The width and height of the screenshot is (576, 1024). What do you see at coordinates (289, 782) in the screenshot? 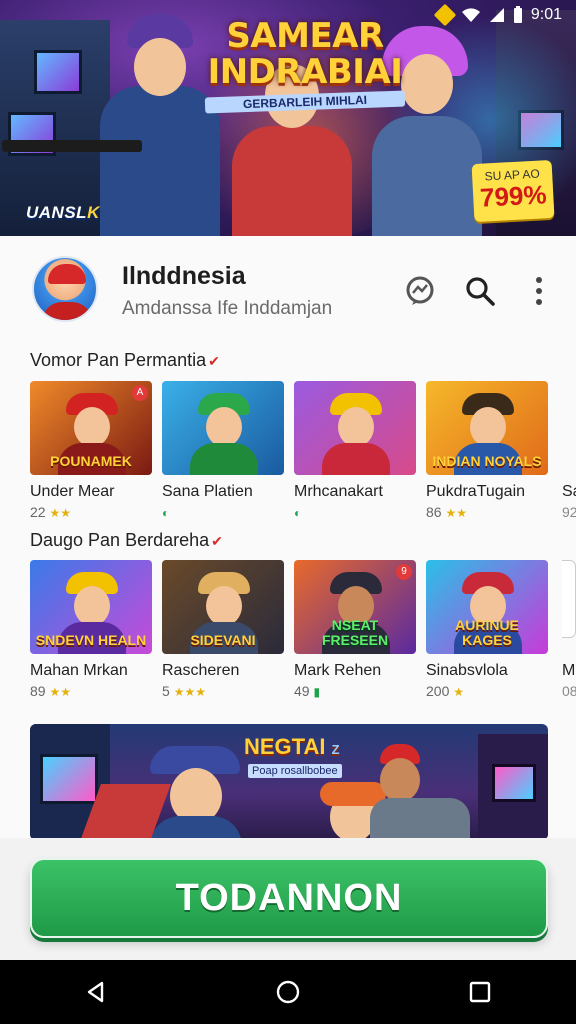
I see `promo-banner: NEGTAI Z Poap rosallbobee` at bounding box center [289, 782].